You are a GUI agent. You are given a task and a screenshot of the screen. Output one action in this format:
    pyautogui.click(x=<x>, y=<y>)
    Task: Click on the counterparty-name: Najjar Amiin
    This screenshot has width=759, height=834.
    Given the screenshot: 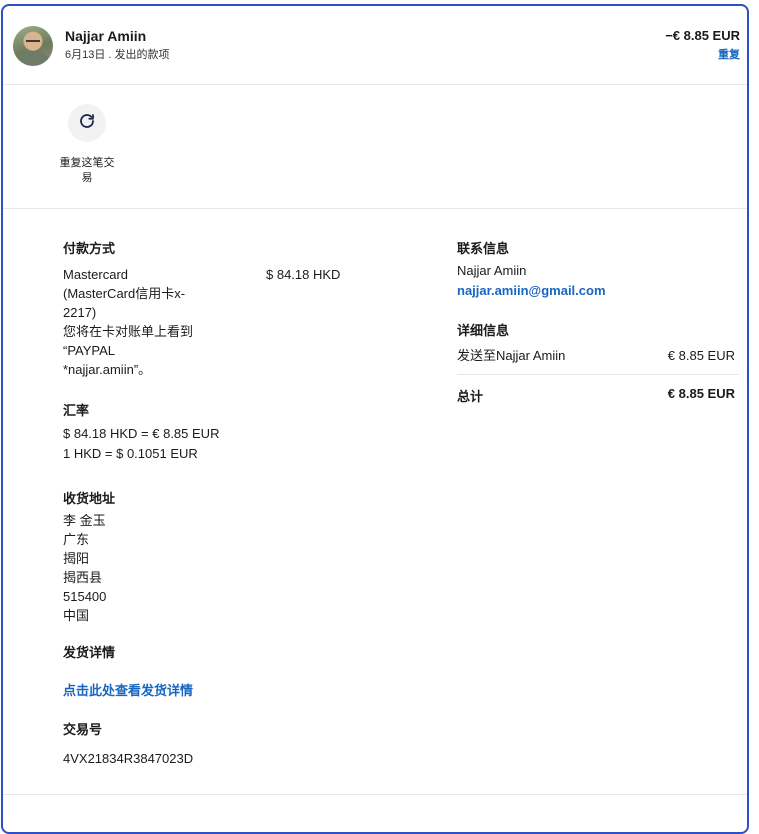 What is the action you would take?
    pyautogui.click(x=106, y=36)
    